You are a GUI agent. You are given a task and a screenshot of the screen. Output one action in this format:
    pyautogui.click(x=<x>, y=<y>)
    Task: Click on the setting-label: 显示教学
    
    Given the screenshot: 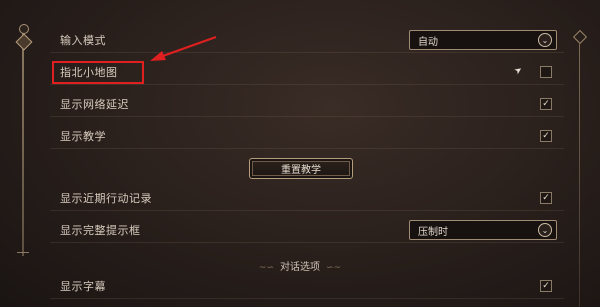 What is the action you would take?
    pyautogui.click(x=83, y=136)
    